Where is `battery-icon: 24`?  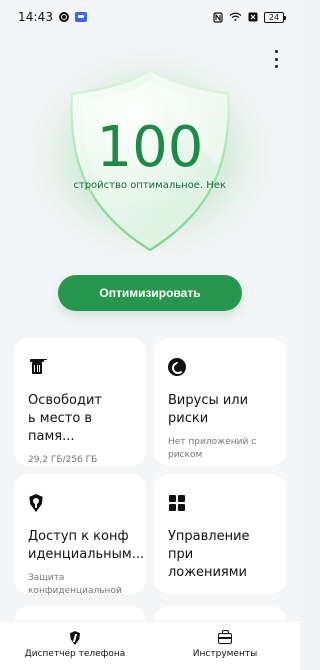 battery-icon: 24 is located at coordinates (275, 17).